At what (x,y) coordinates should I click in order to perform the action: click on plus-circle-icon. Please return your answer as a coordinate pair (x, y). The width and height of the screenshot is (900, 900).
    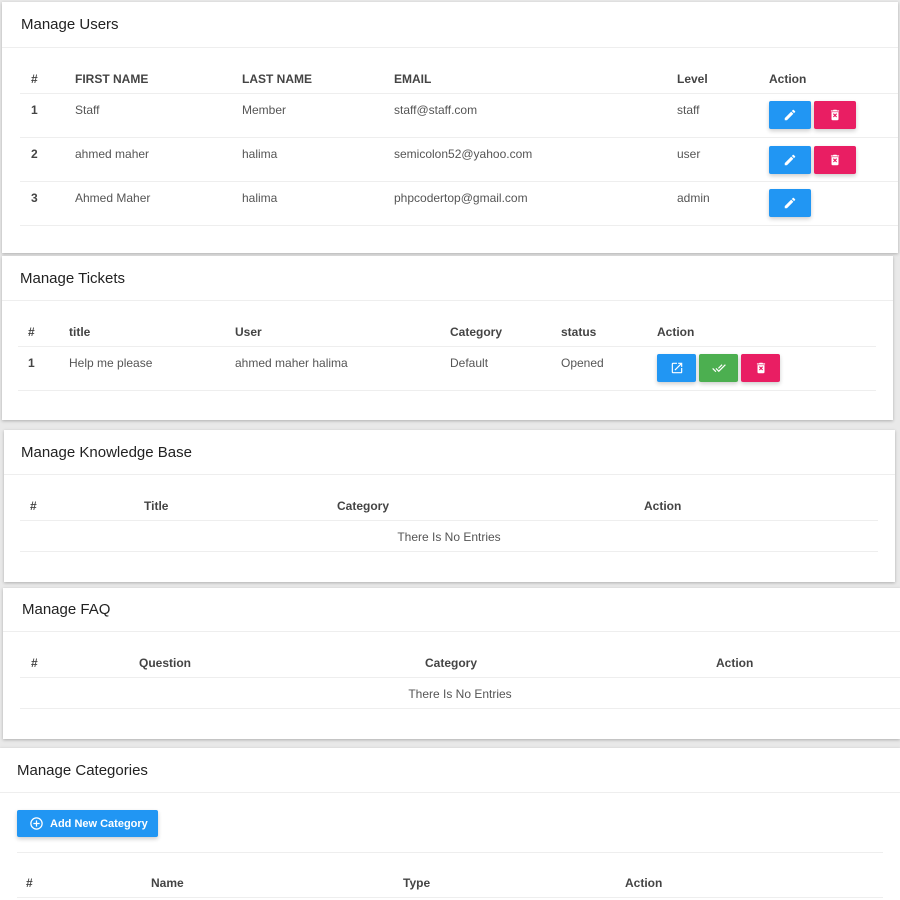
    Looking at the image, I should click on (36, 823).